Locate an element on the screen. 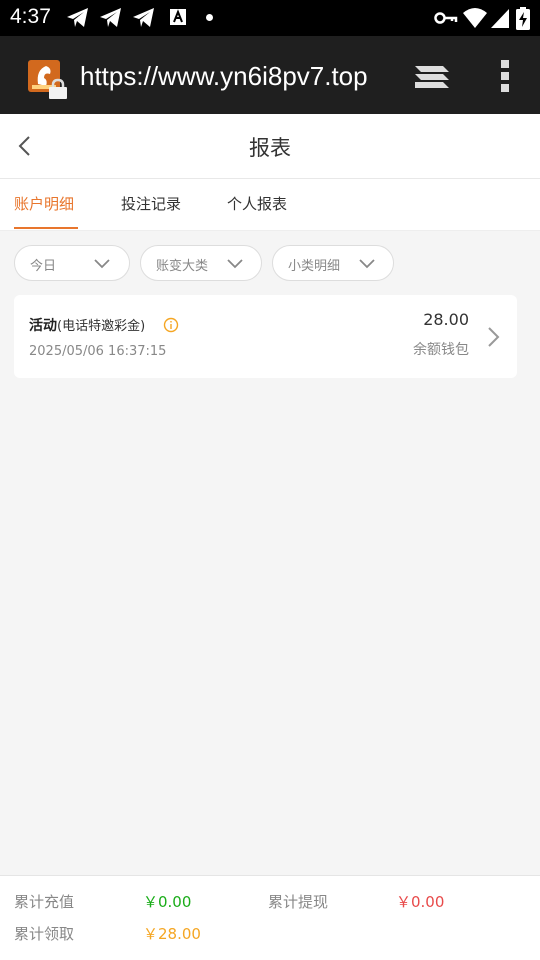  total-claim-label: 累计领取 is located at coordinates (44, 934).